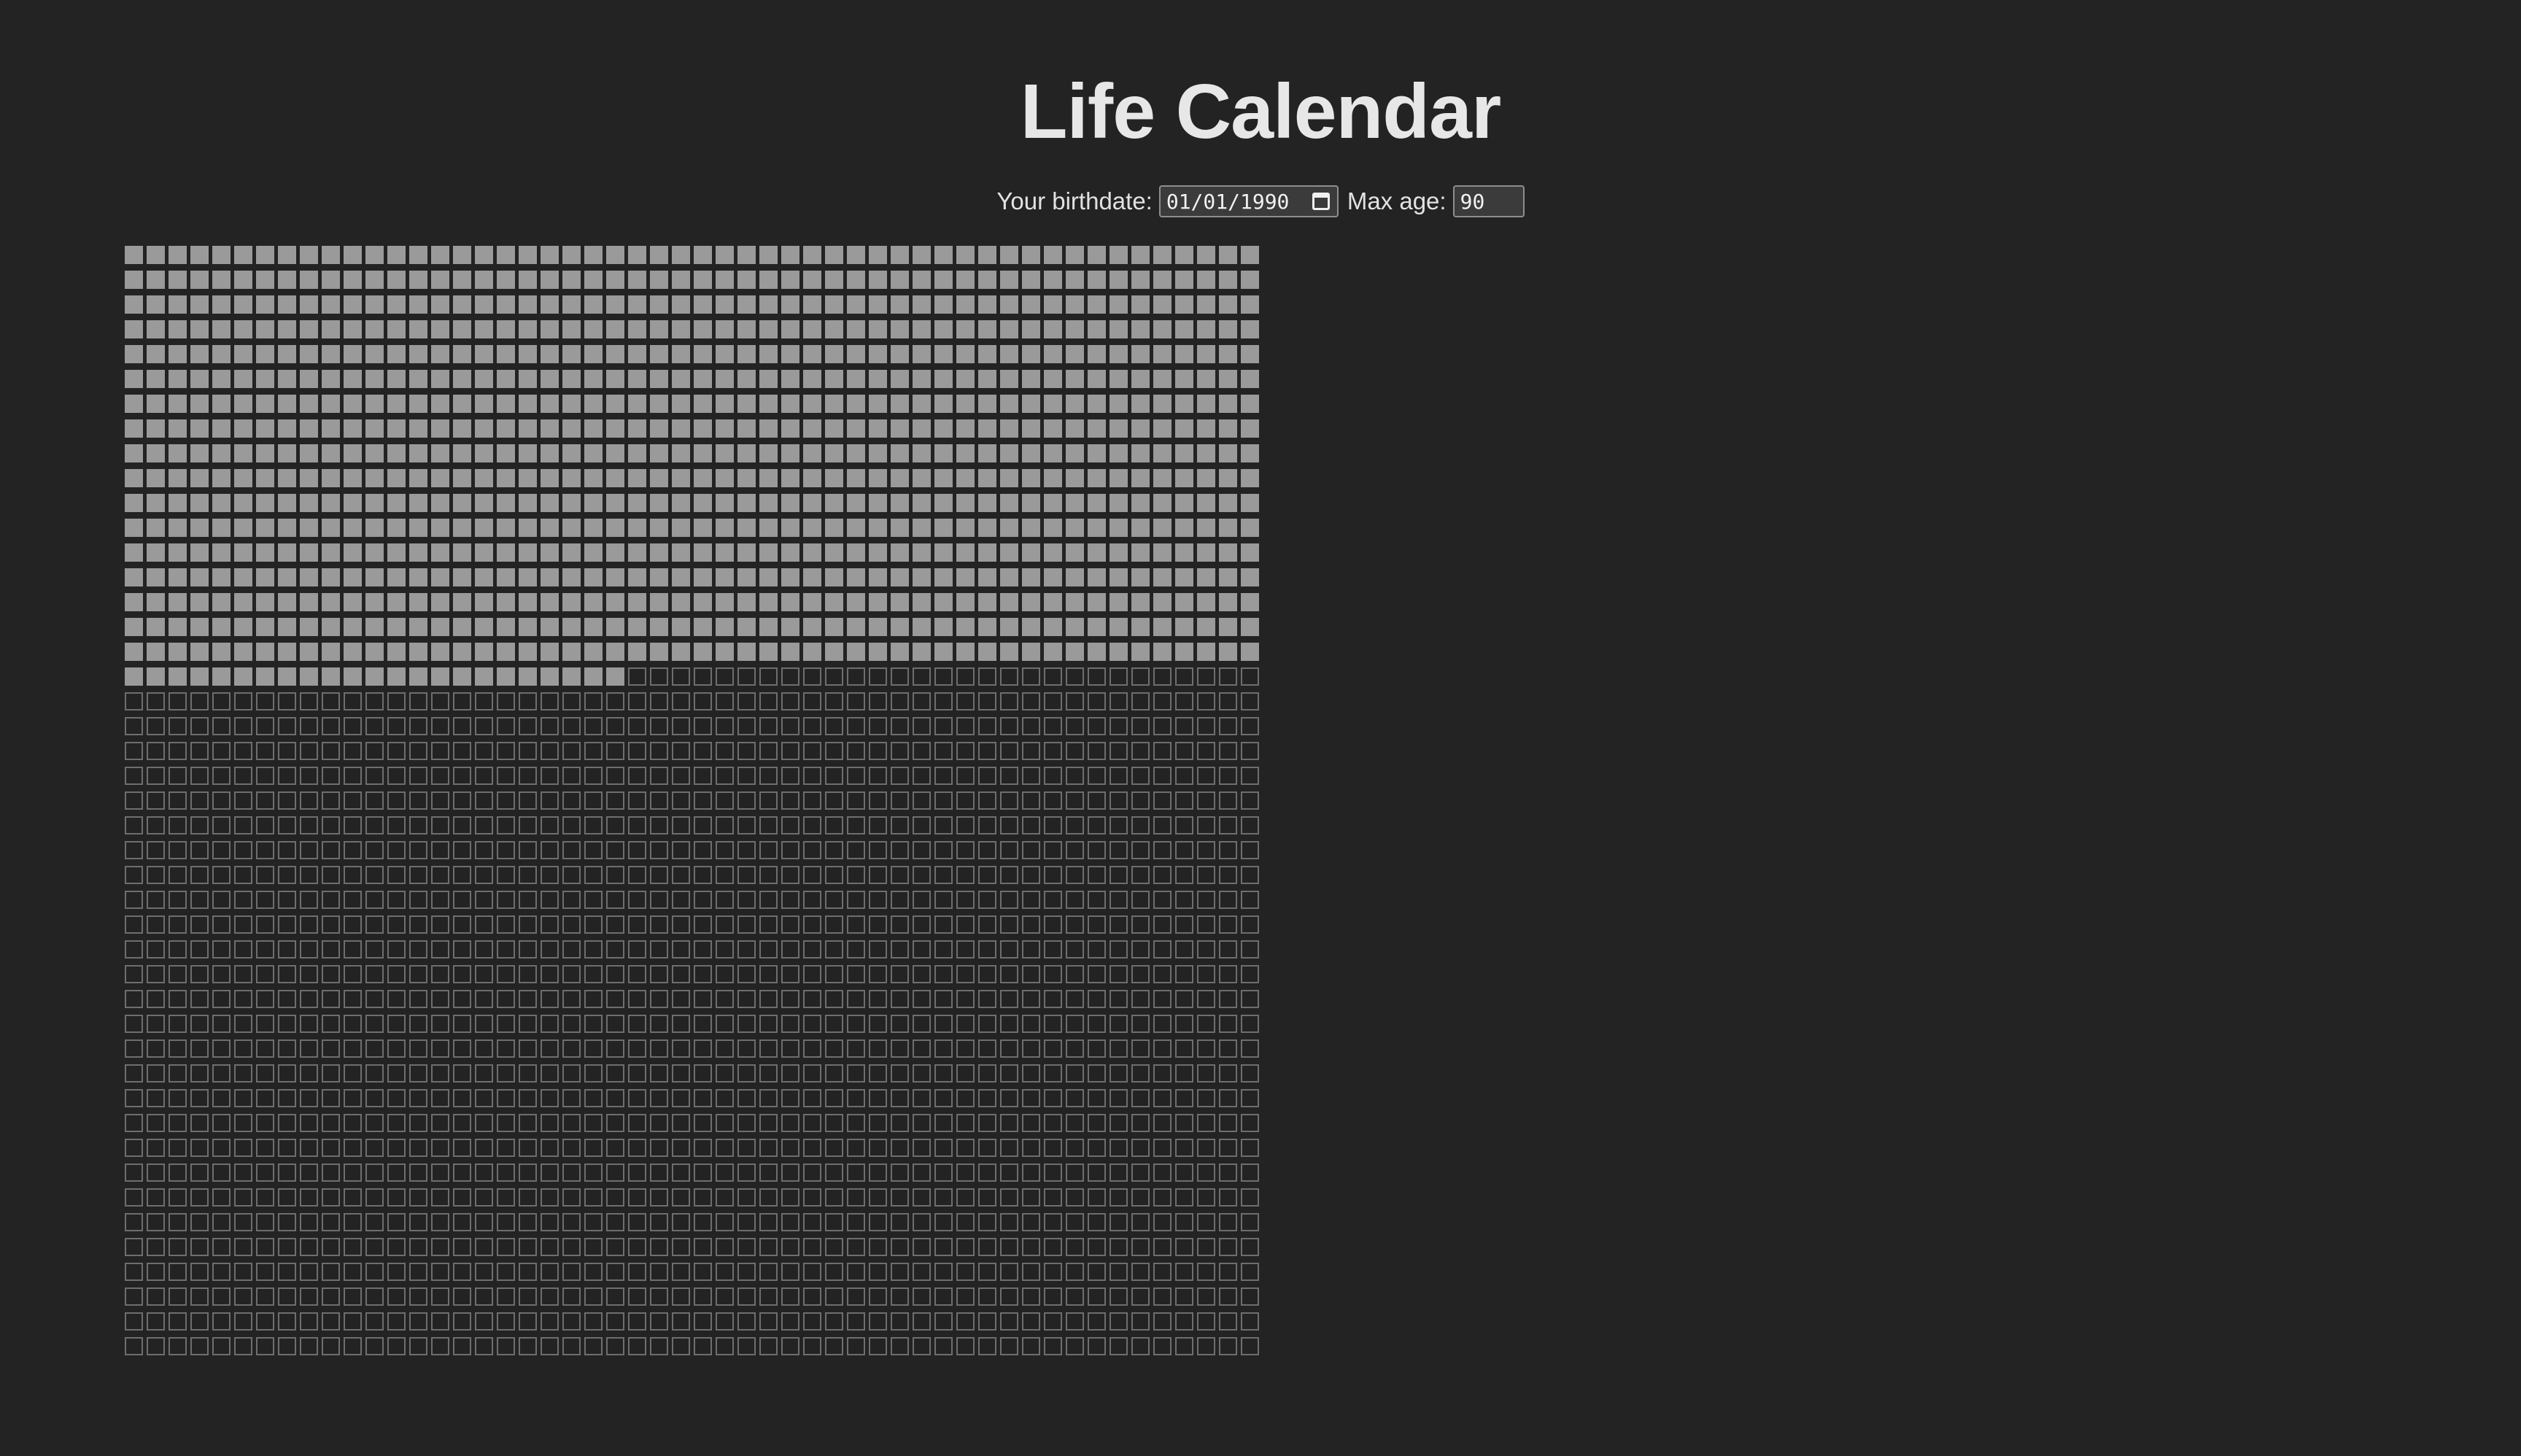 This screenshot has height=1456, width=2521. Describe the element at coordinates (1321, 201) in the screenshot. I see `calendar-icon` at that location.